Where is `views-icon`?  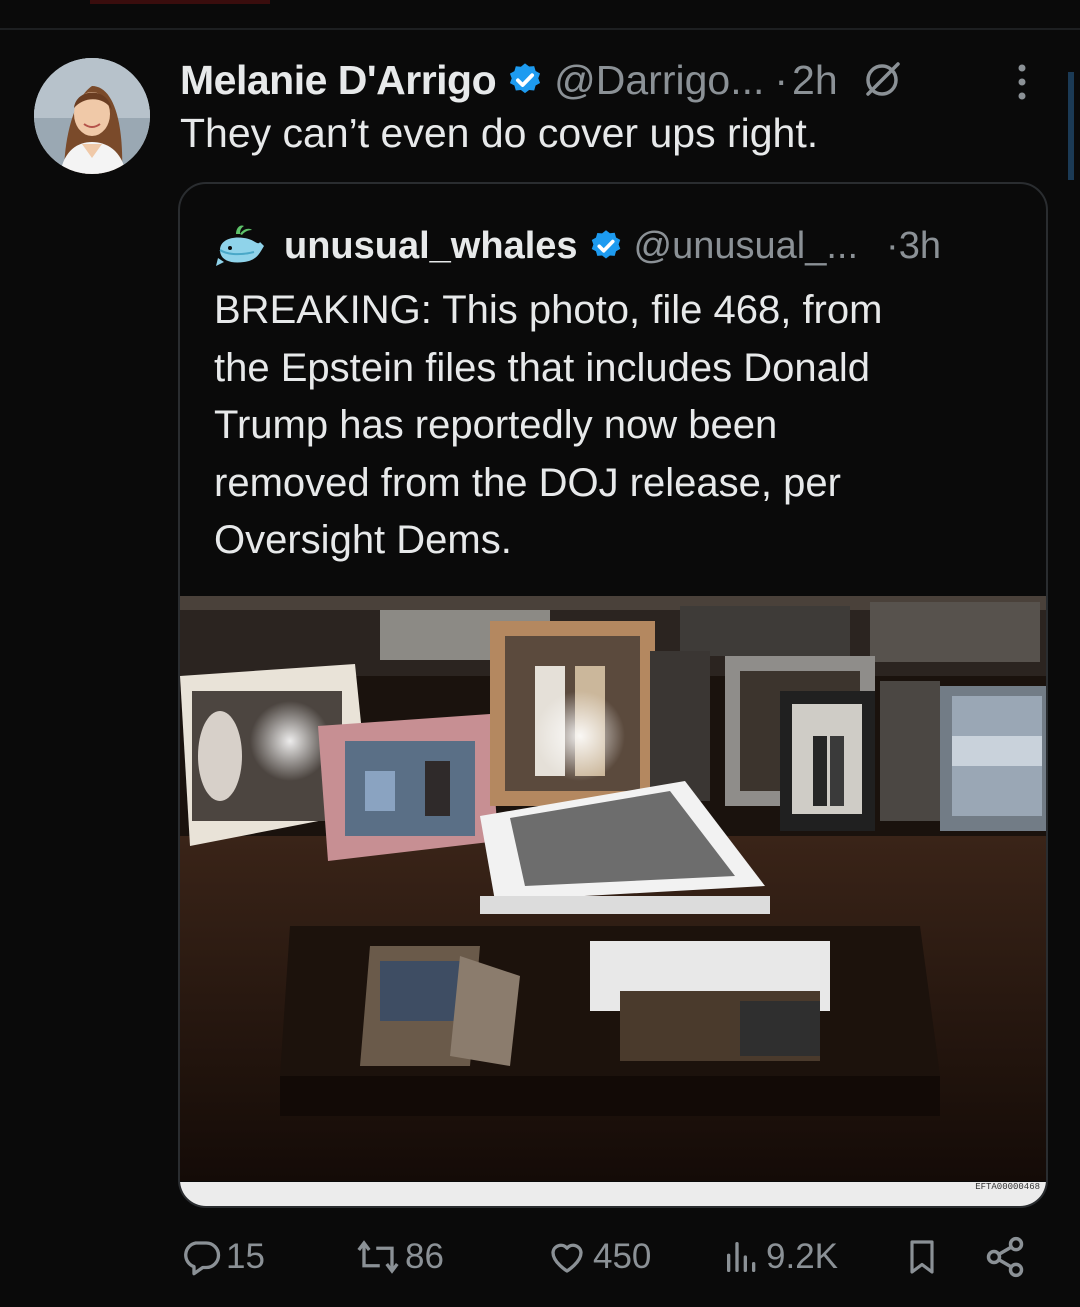 views-icon is located at coordinates (741, 1257).